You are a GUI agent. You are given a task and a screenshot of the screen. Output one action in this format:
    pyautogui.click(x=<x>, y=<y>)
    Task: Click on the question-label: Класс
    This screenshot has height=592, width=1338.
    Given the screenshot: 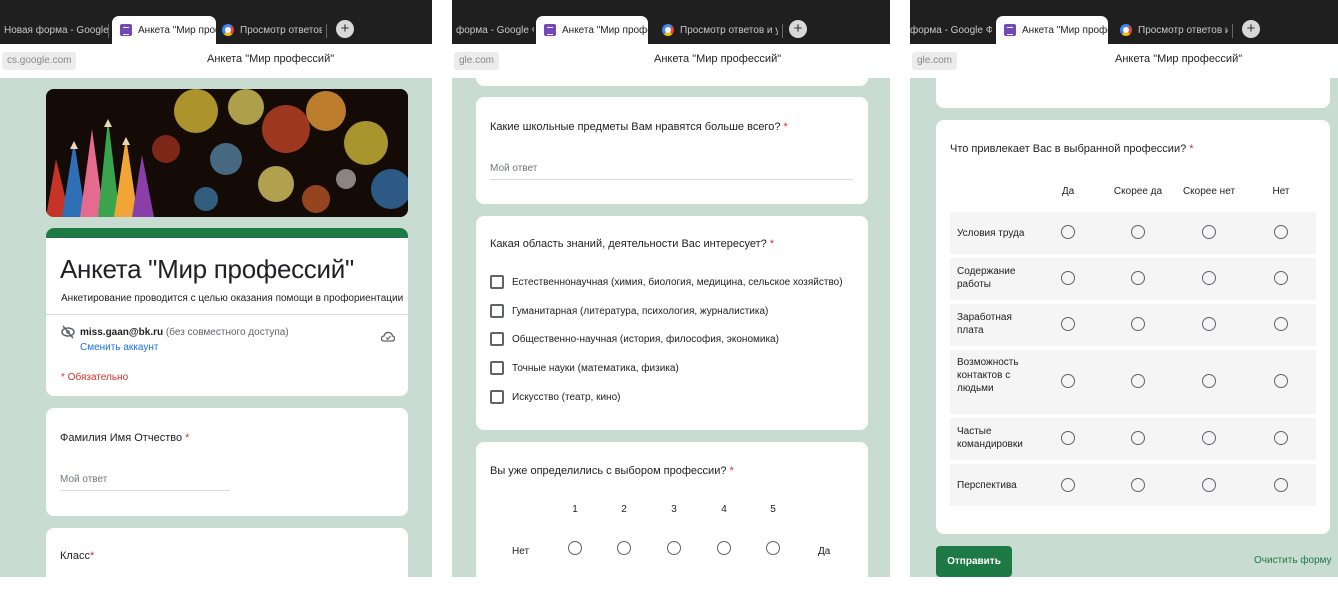 What is the action you would take?
    pyautogui.click(x=75, y=556)
    